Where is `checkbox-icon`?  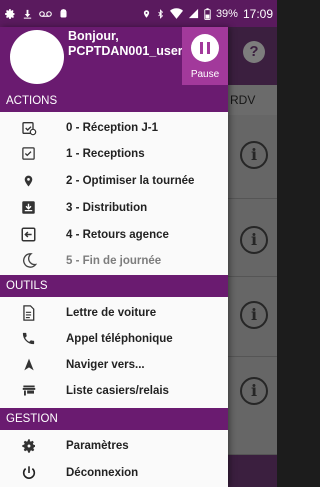
checkbox-icon is located at coordinates (28, 153).